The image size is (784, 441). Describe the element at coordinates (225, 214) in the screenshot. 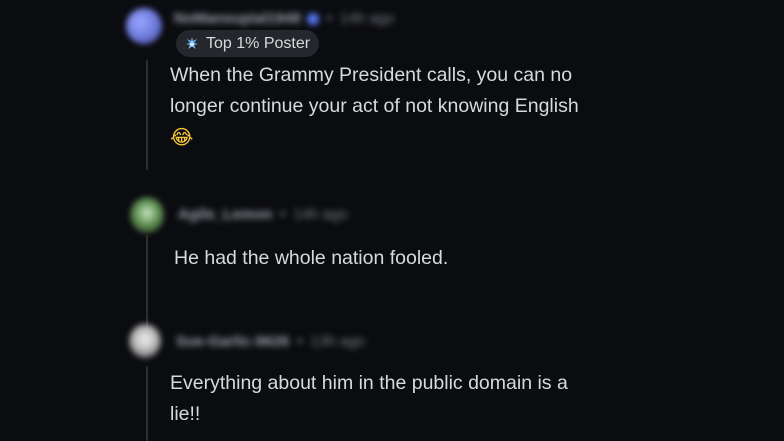

I see `username: Agile_Lemon` at that location.